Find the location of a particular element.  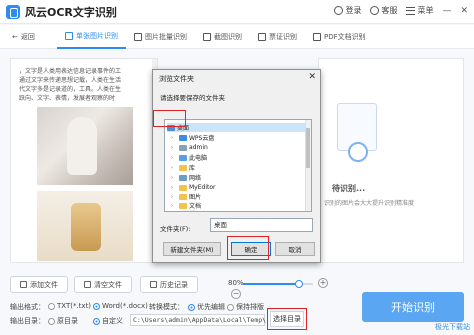

pdf-icon is located at coordinates (317, 36).